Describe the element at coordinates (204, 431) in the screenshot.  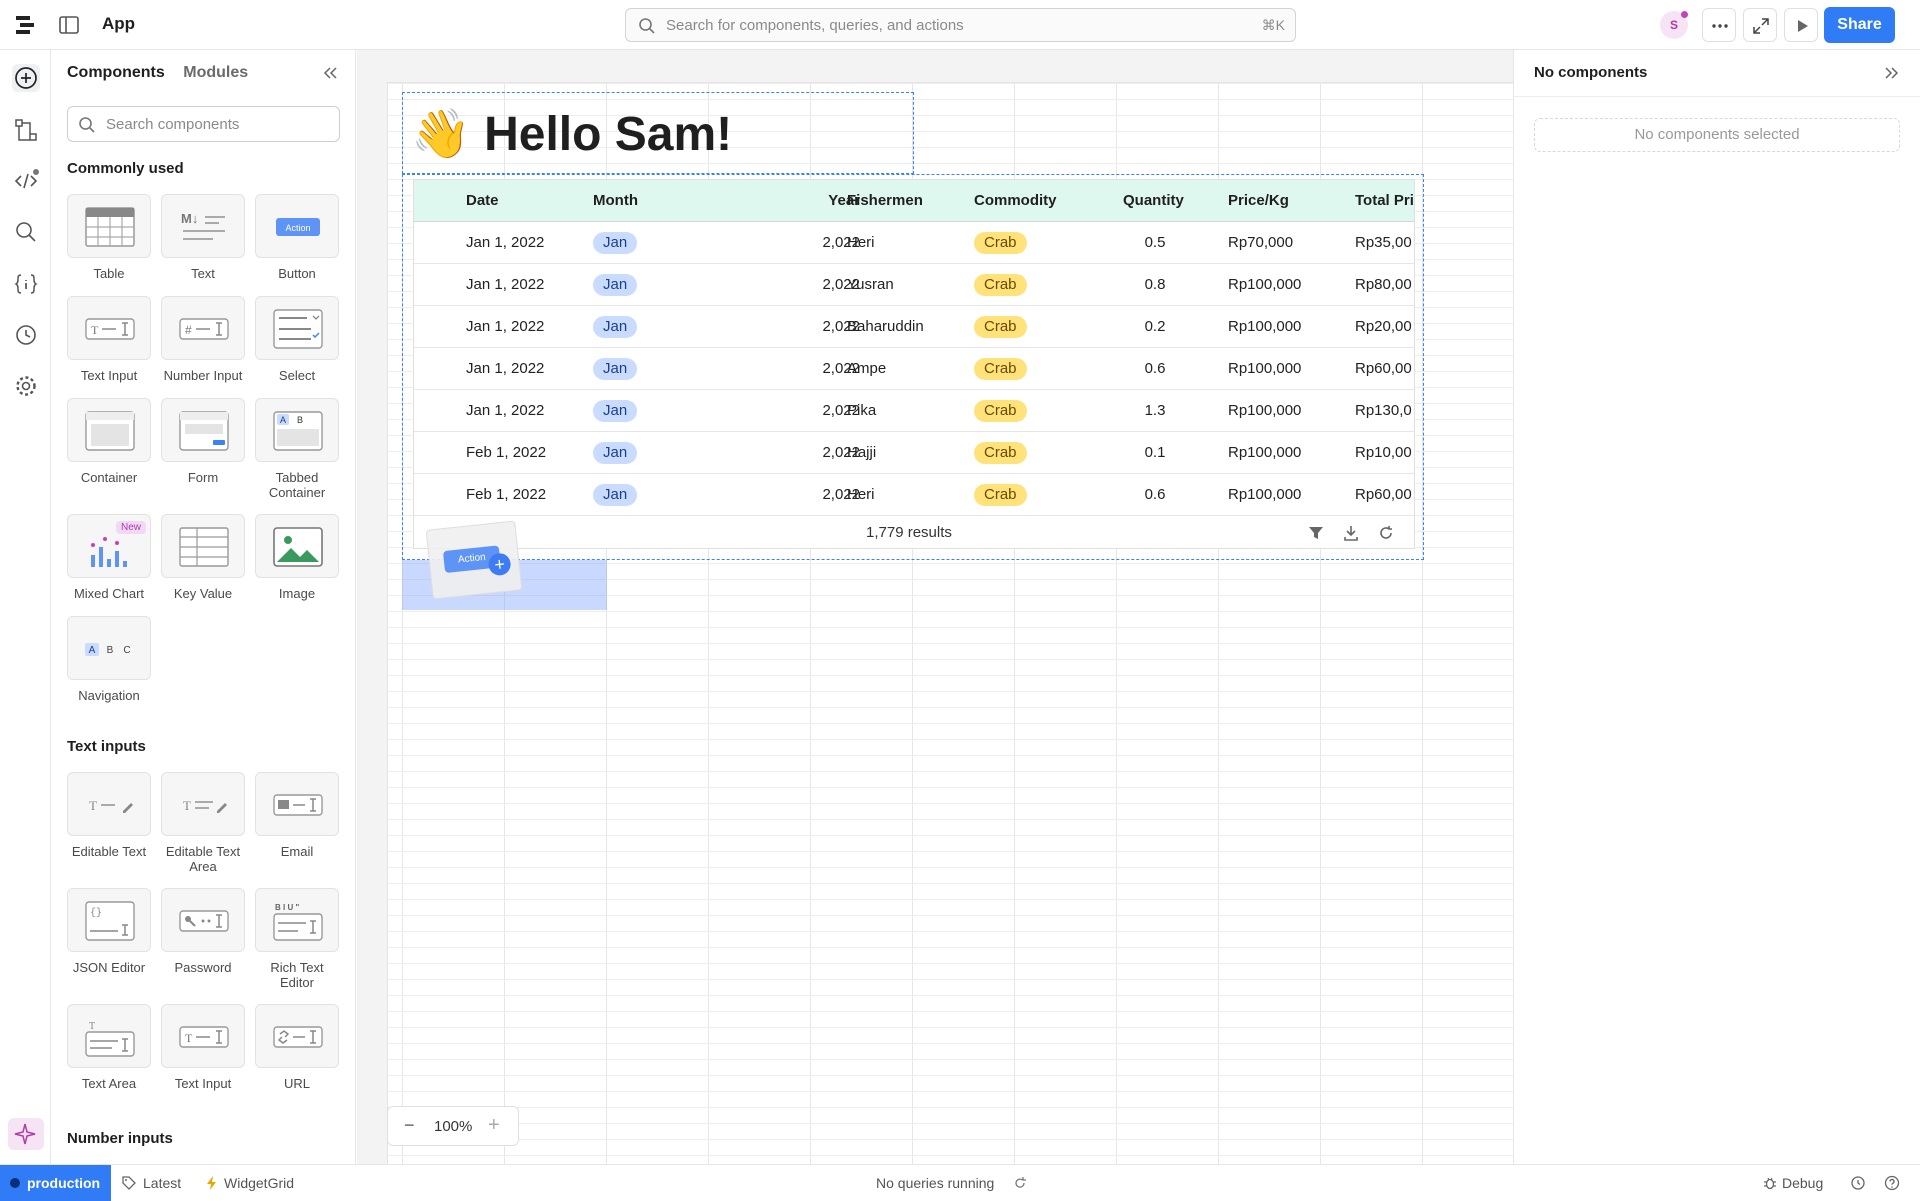
I see `form-icon` at that location.